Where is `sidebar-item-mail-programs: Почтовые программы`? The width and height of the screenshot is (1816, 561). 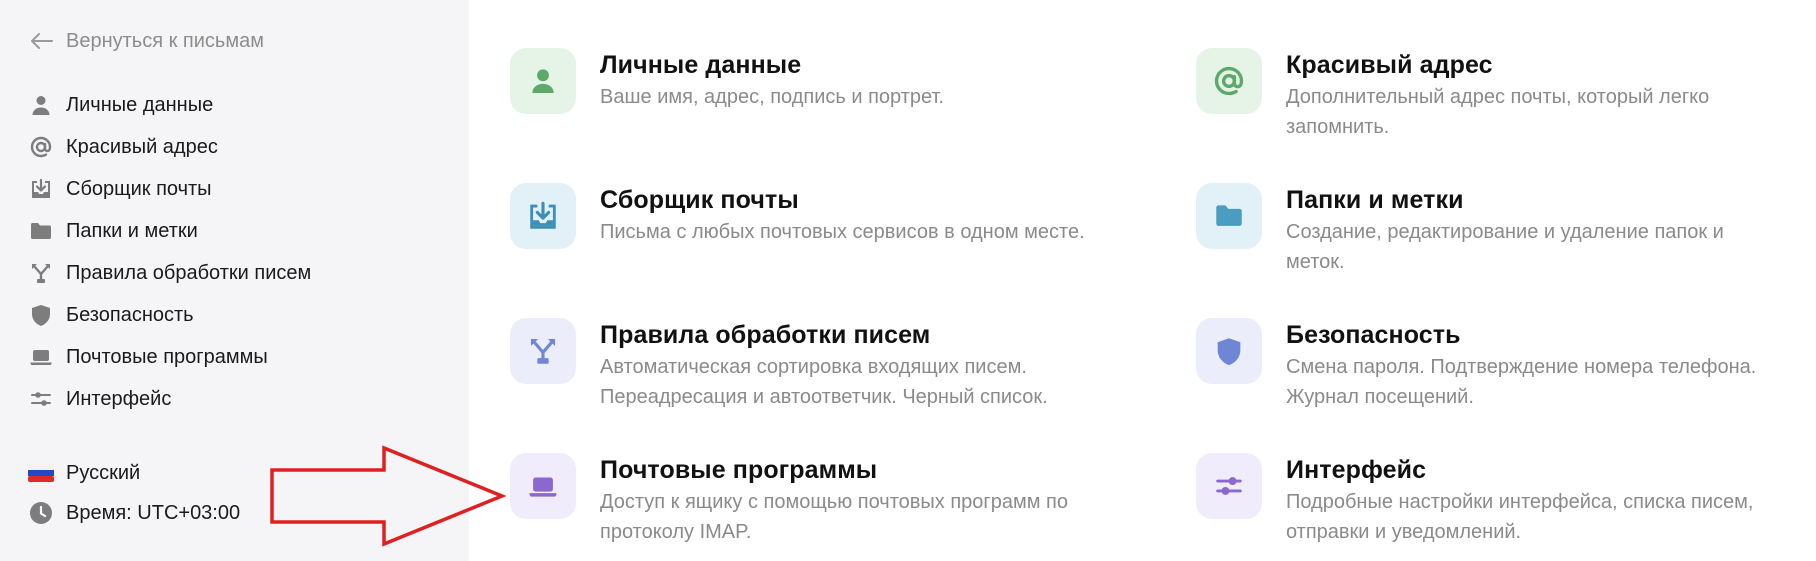
sidebar-item-mail-programs: Почтовые программы is located at coordinates (169, 357).